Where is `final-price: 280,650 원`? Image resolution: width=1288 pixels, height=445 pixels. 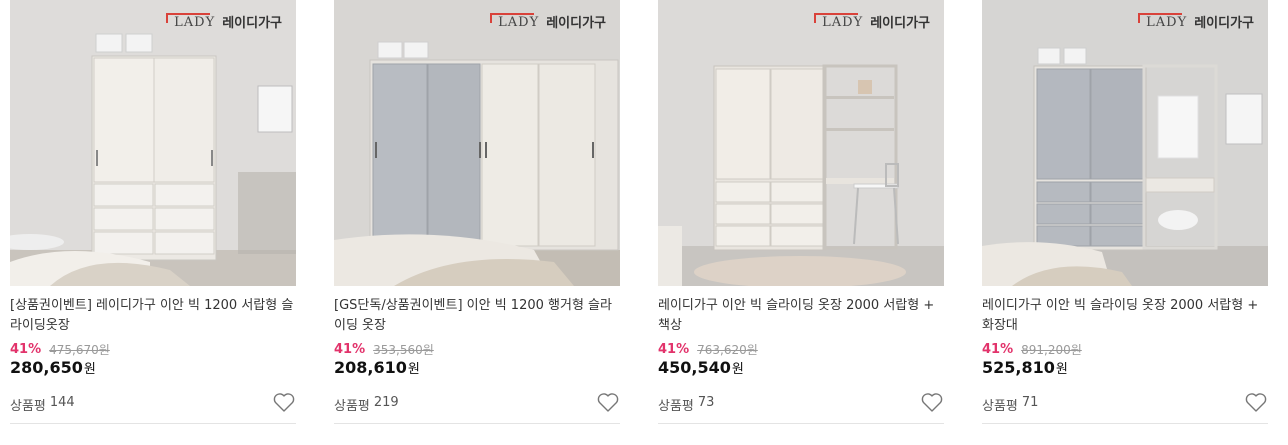
final-price: 280,650 원 is located at coordinates (53, 367).